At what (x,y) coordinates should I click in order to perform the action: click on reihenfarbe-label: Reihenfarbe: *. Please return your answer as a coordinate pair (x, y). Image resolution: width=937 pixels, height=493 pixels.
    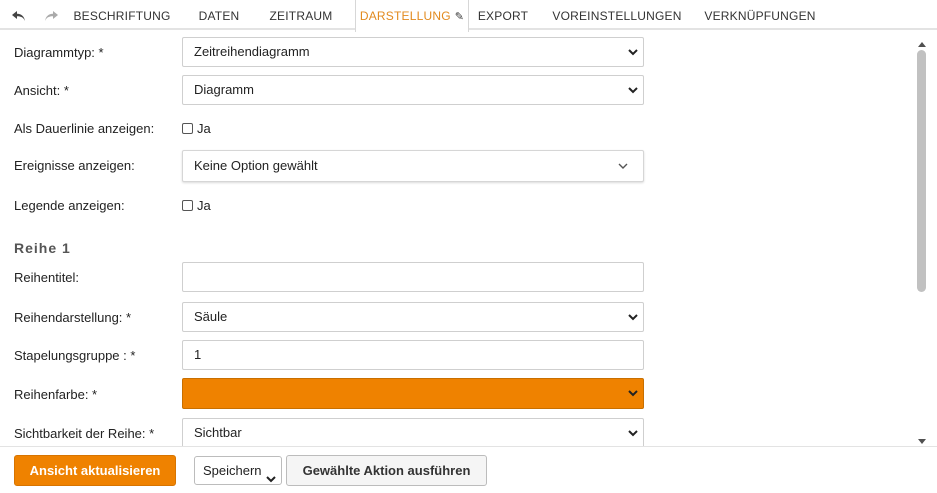
    Looking at the image, I should click on (56, 394).